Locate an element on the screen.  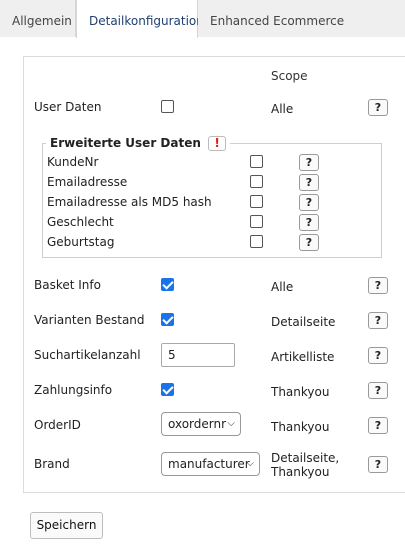
geschlecht-label: Geschlecht is located at coordinates (80, 222).